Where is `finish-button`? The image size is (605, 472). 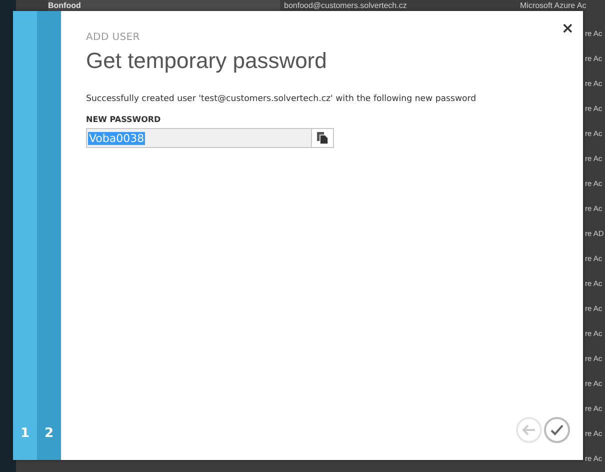 finish-button is located at coordinates (557, 430).